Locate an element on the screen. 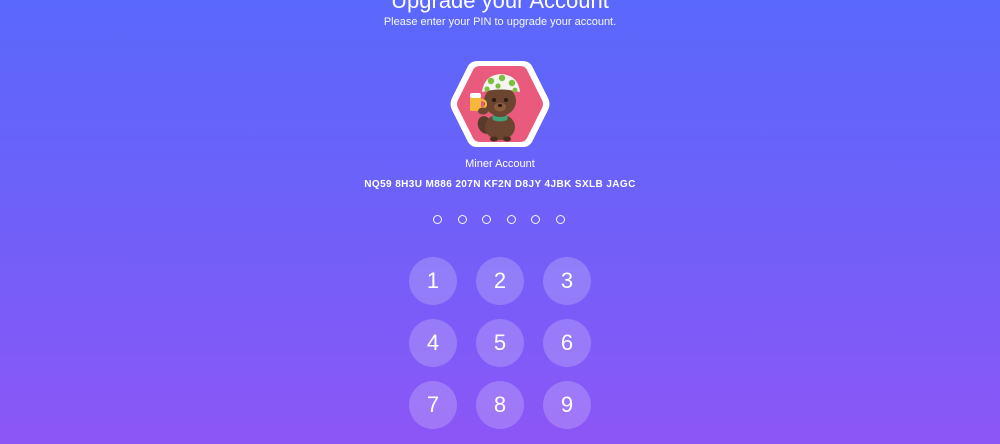 The height and width of the screenshot is (444, 1000). key-6: 6 is located at coordinates (567, 343).